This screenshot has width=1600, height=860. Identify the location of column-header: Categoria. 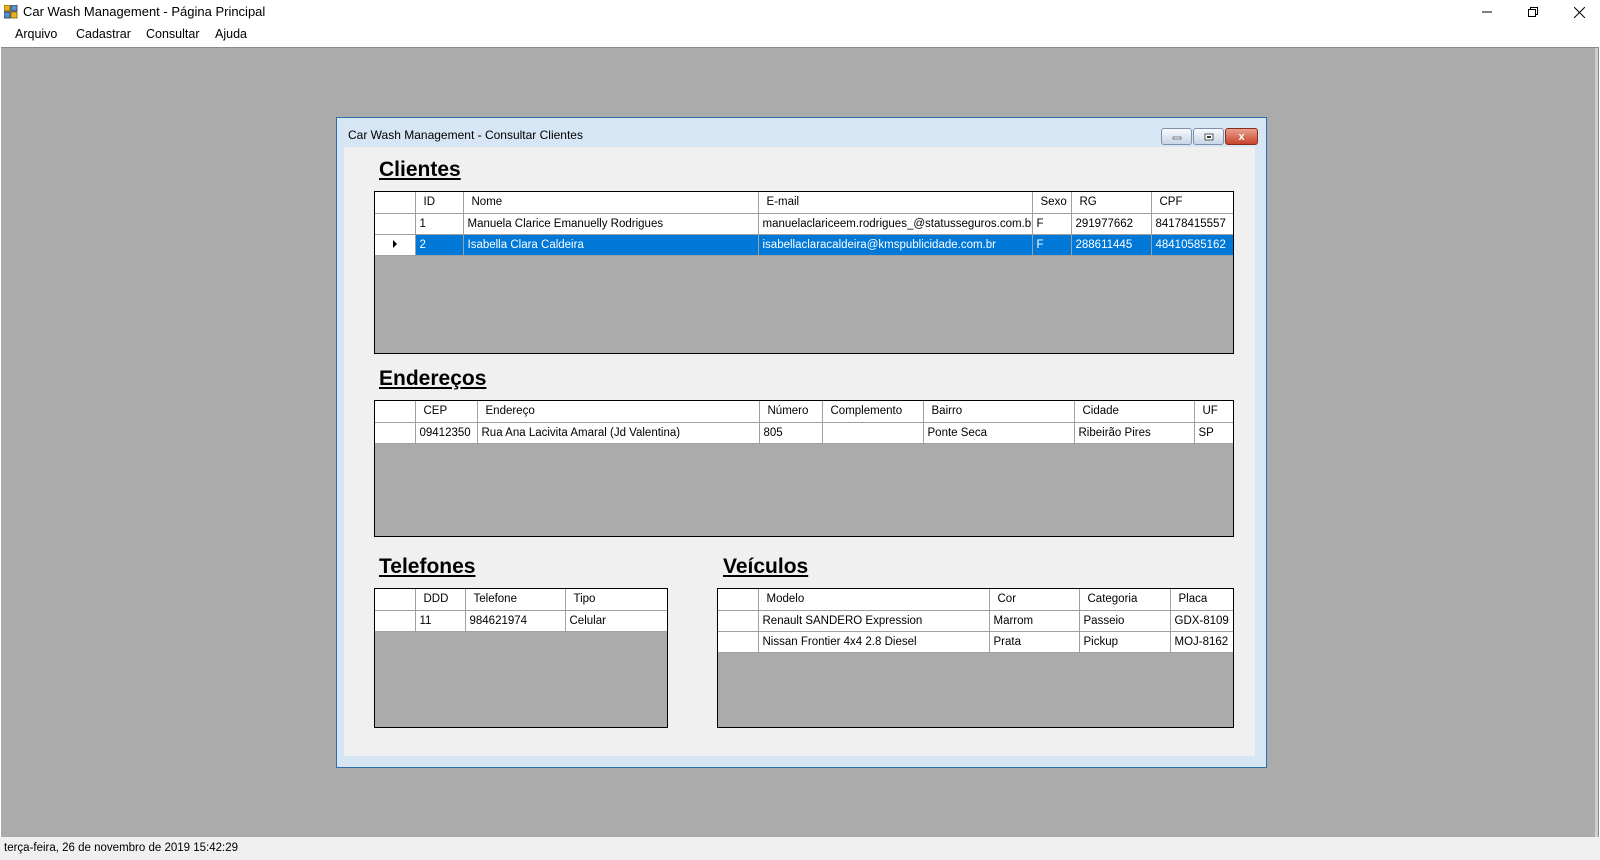
(1125, 600).